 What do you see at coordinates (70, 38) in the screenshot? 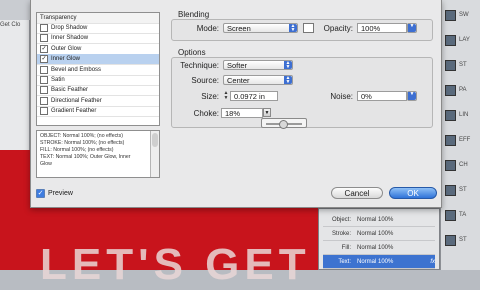
I see `list-item-label: Inner Shadow` at bounding box center [70, 38].